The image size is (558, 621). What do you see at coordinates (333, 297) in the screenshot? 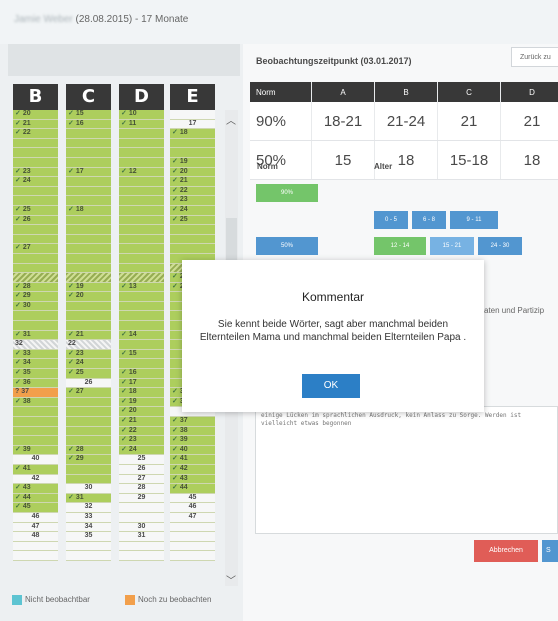
I see `modal-title: Kommentar` at bounding box center [333, 297].